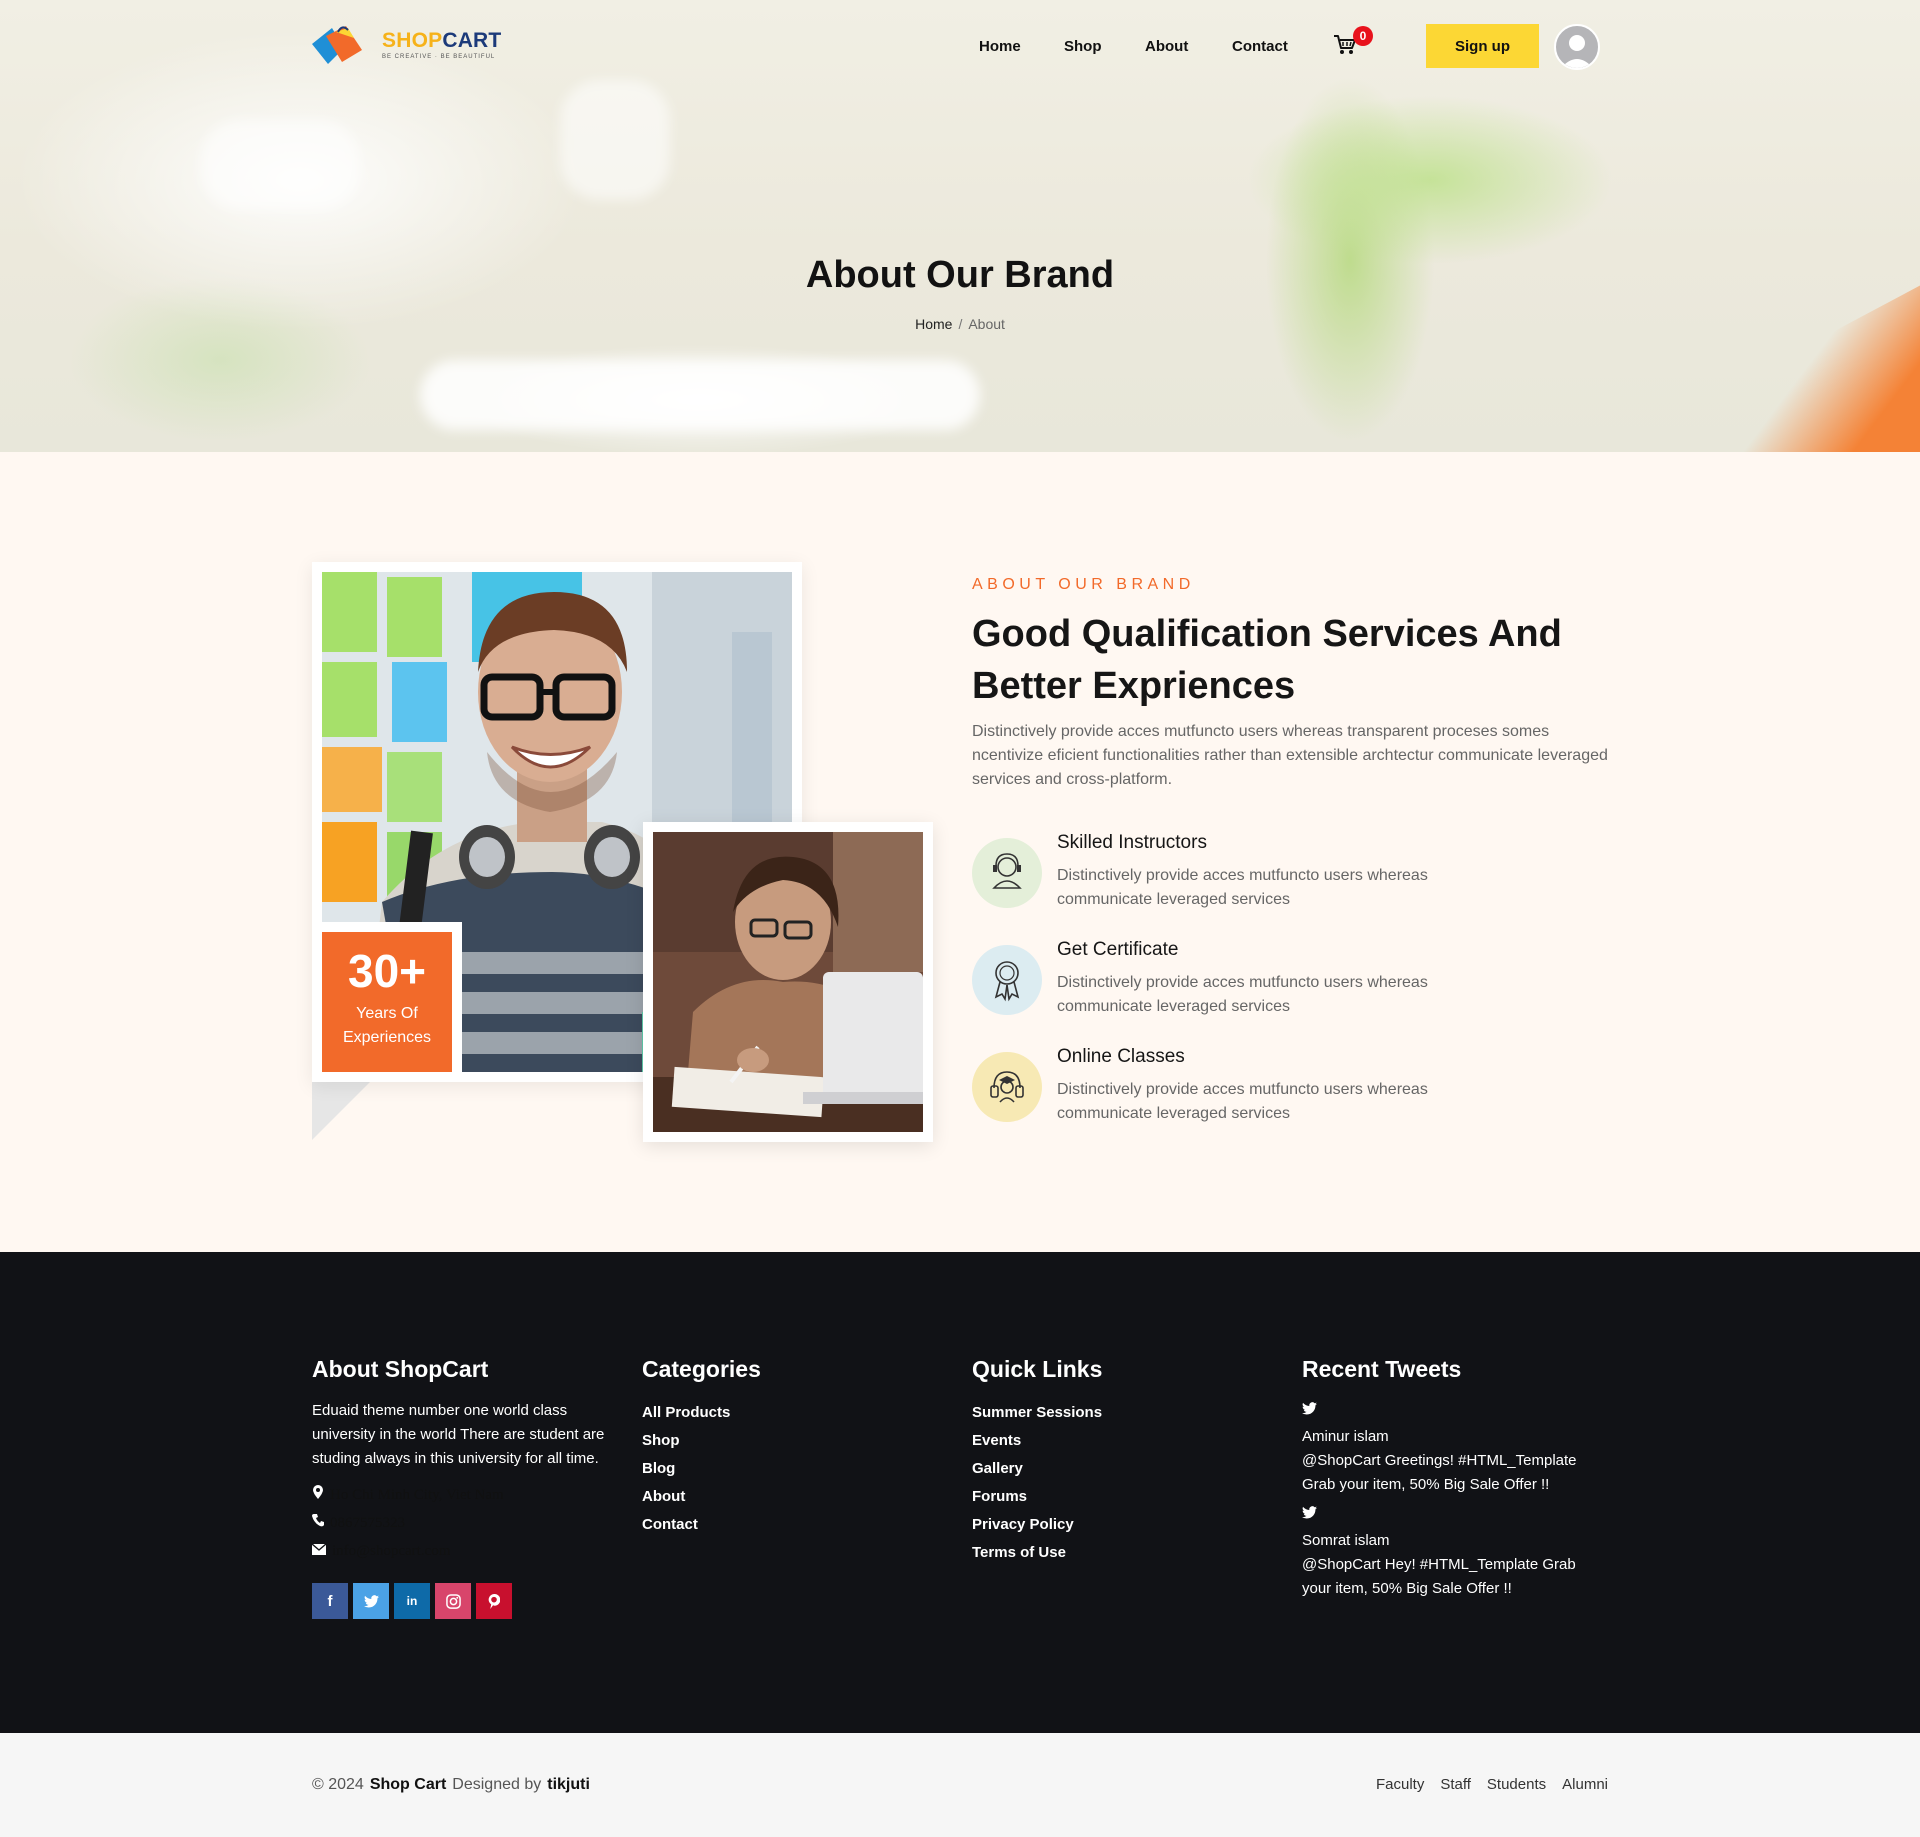 Image resolution: width=1920 pixels, height=1837 pixels. Describe the element at coordinates (318, 1495) in the screenshot. I see `location-pin-icon` at that location.